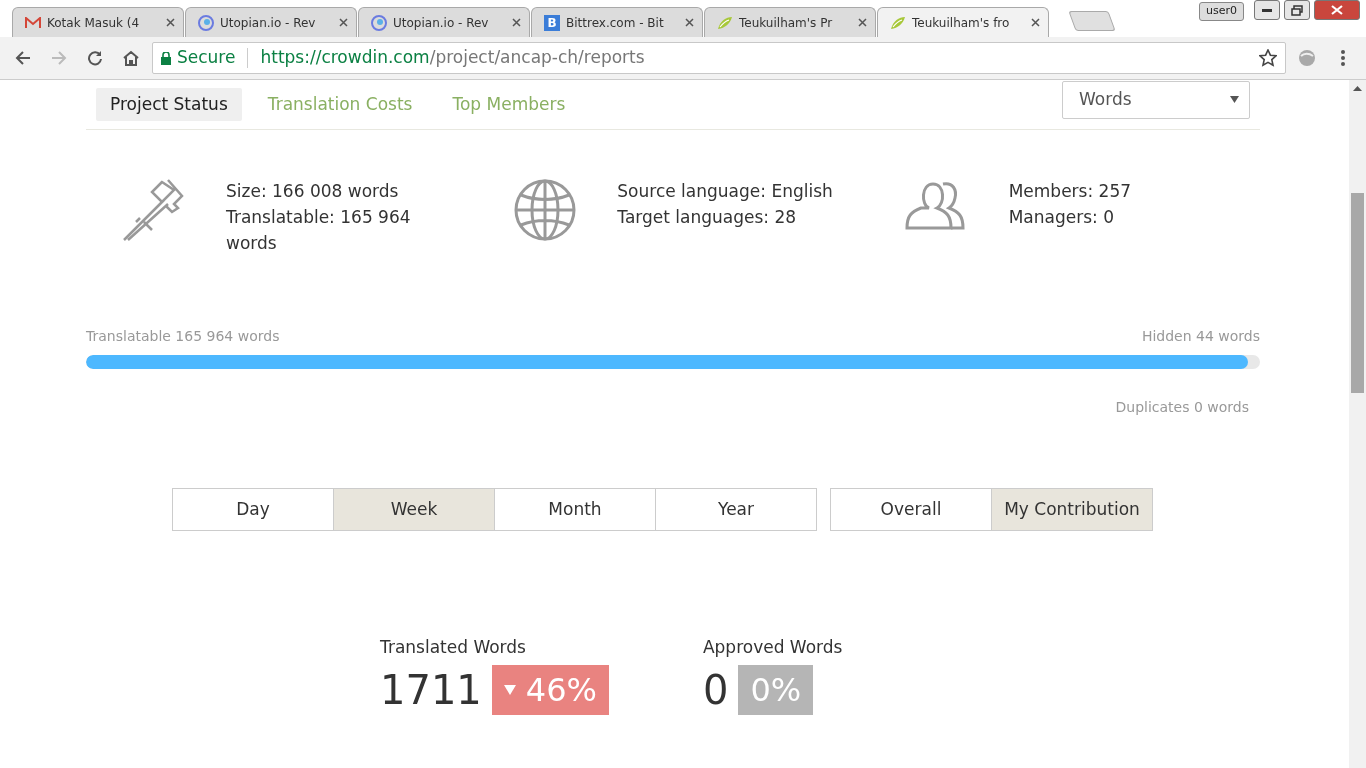 This screenshot has width=1366, height=768. What do you see at coordinates (911, 509) in the screenshot?
I see `scope-button: Overall` at bounding box center [911, 509].